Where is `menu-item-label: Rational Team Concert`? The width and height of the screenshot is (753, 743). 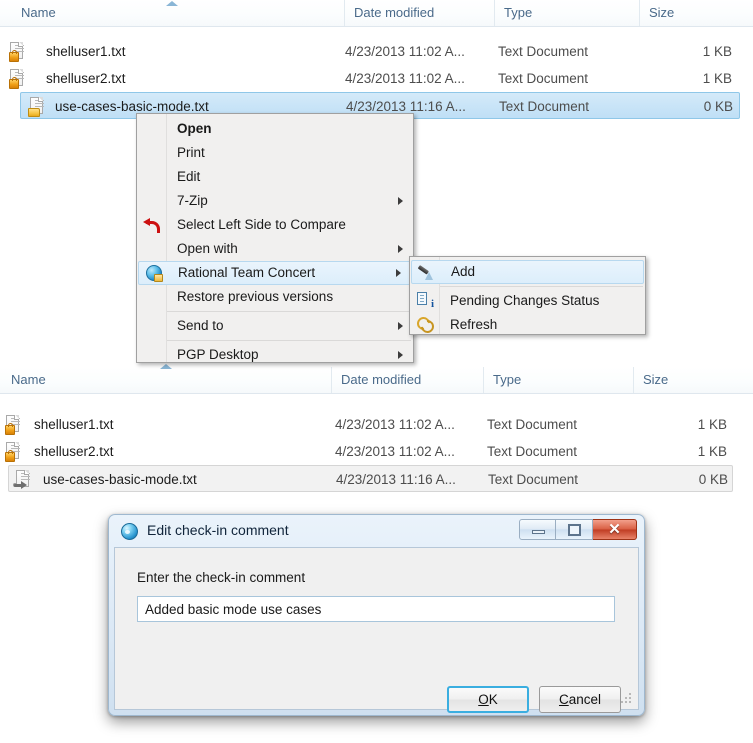
menu-item-label: Rational Team Concert is located at coordinates (247, 272).